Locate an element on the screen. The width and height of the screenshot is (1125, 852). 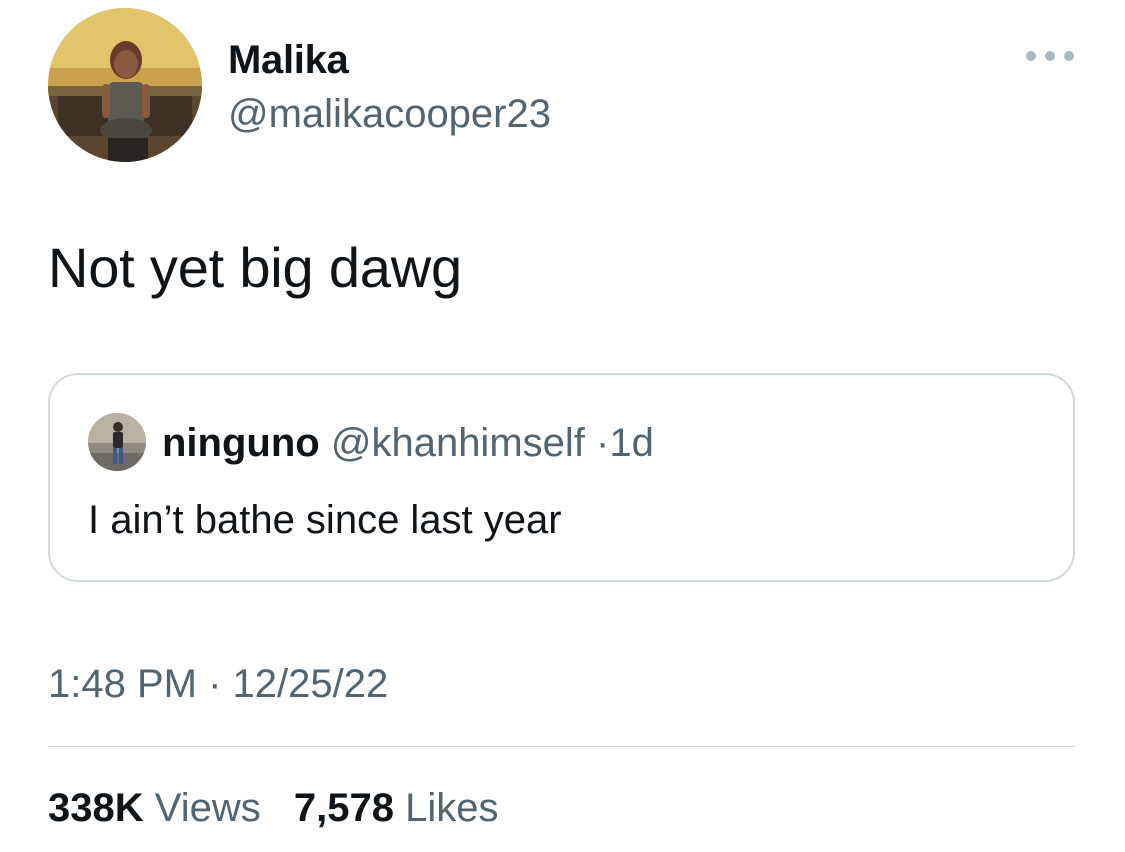
tweet-time: 1:48 PM is located at coordinates (122, 684).